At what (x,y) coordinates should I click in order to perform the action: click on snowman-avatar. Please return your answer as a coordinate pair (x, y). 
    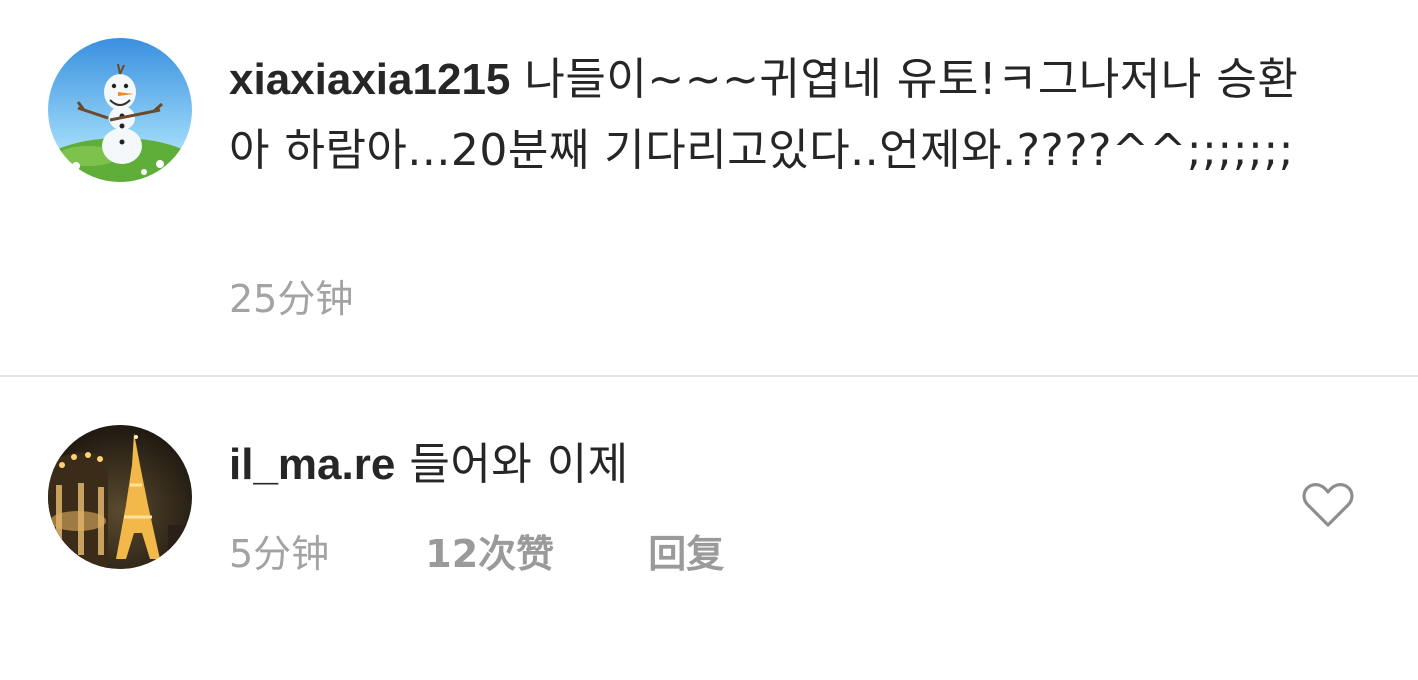
    Looking at the image, I should click on (120, 110).